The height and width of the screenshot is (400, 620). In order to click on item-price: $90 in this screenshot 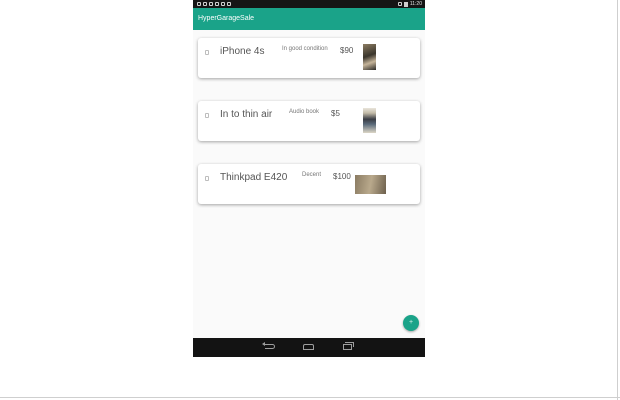, I will do `click(347, 50)`.